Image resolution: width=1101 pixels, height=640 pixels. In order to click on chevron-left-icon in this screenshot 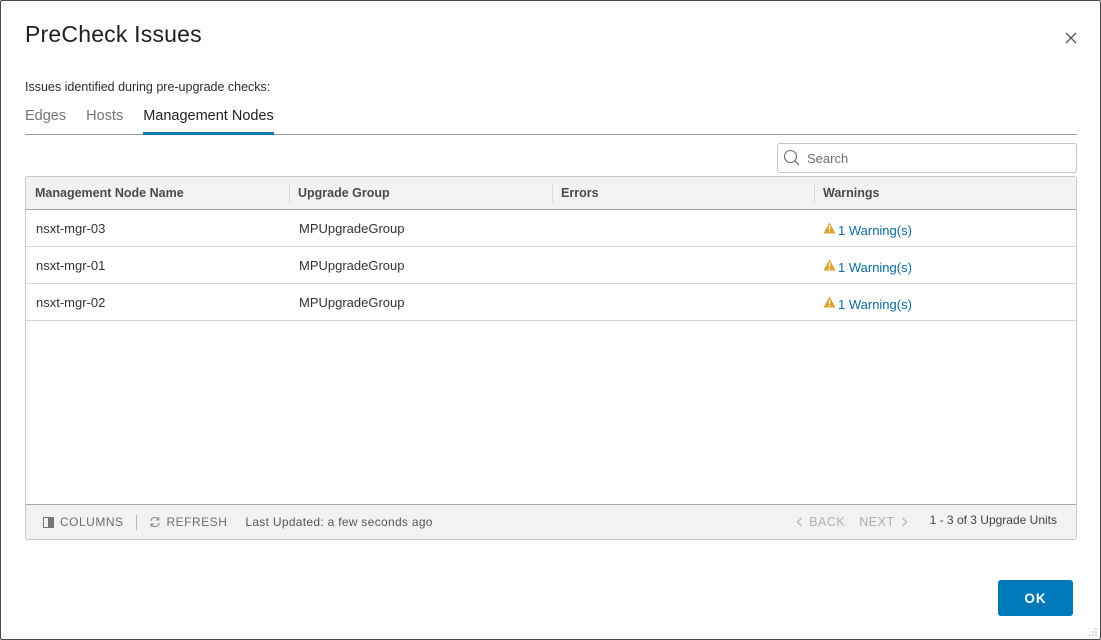, I will do `click(799, 522)`.